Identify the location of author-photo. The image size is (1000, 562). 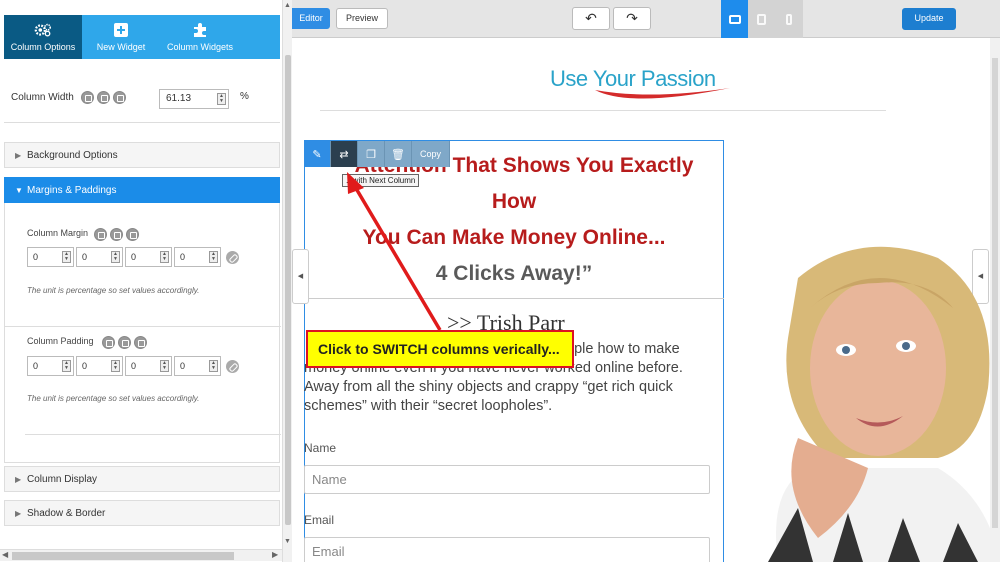
(884, 404).